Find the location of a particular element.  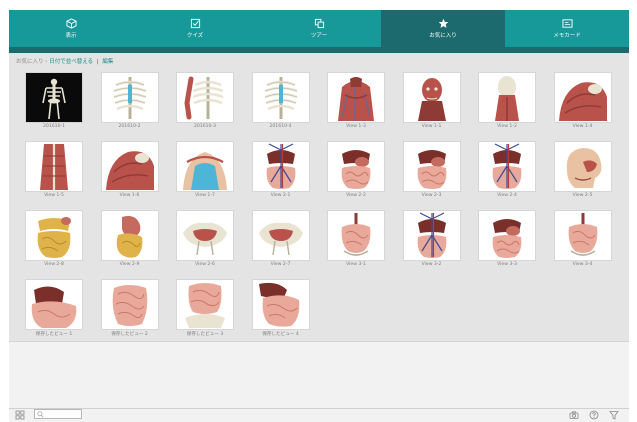

tab-label: クイズ is located at coordinates (195, 36).